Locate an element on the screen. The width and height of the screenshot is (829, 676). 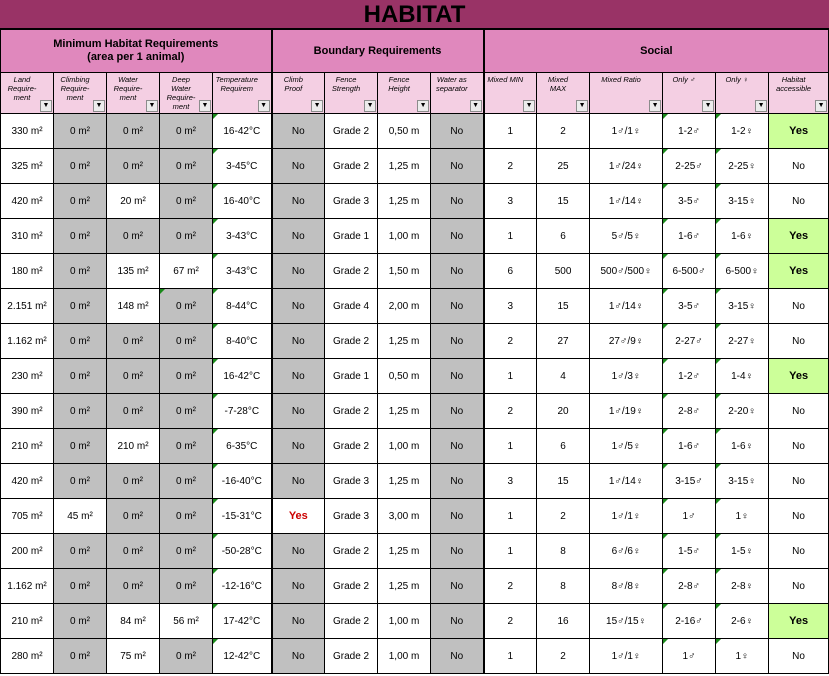
table-cell: 5♂/5♀ is located at coordinates (626, 236).